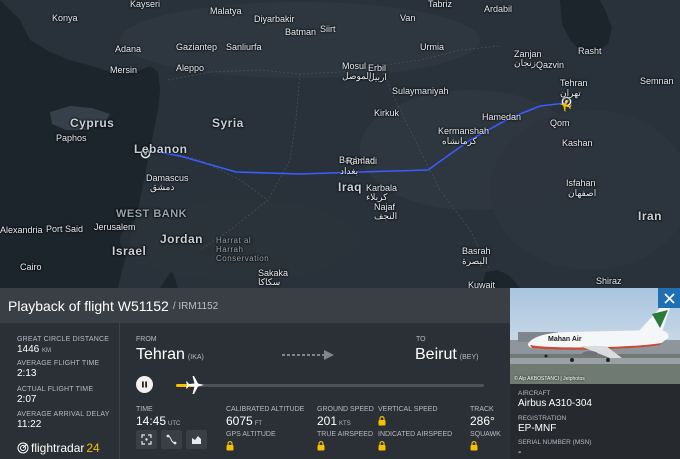  Describe the element at coordinates (440, 4) in the screenshot. I see `map-label: Tabriz` at that location.